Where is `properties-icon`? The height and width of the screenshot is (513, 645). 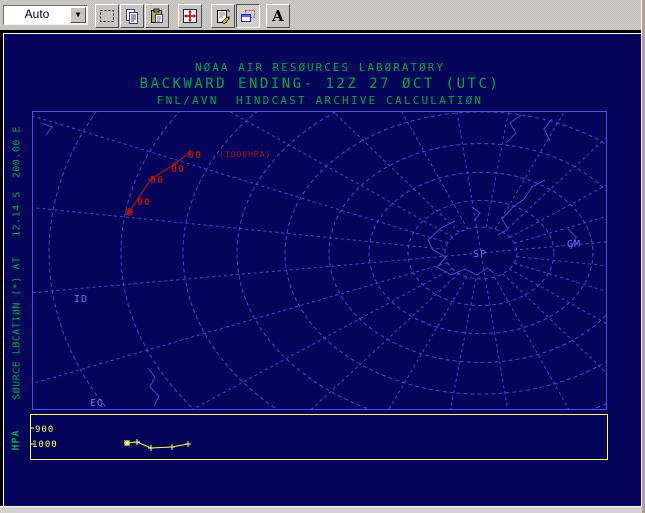 properties-icon is located at coordinates (223, 16).